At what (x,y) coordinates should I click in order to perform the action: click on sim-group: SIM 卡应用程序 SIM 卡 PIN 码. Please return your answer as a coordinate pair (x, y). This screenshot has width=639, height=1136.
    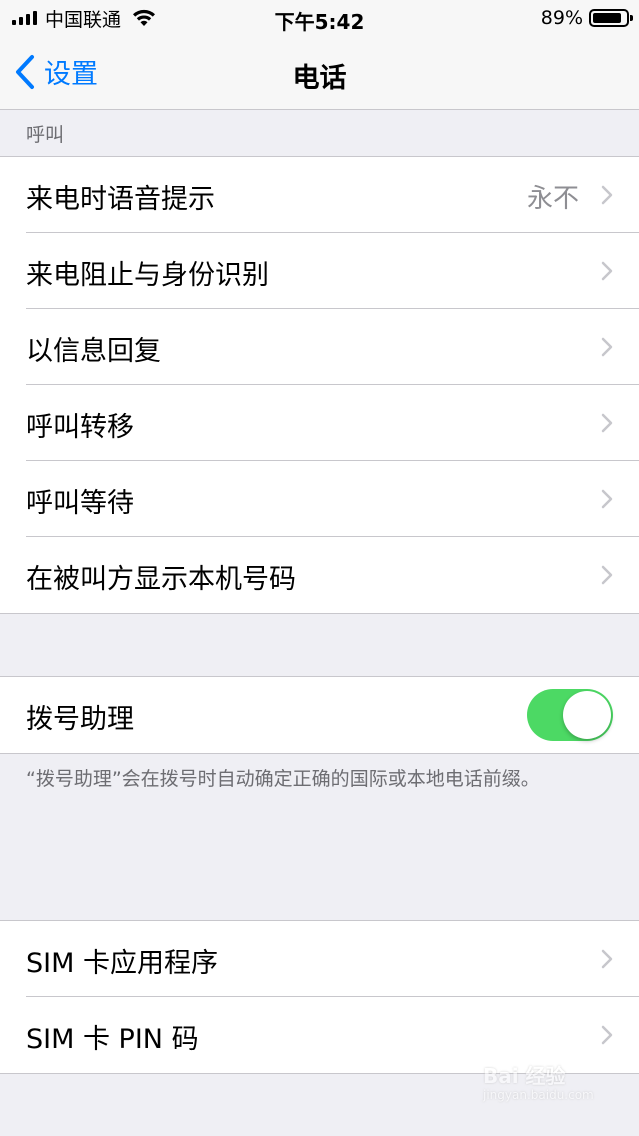
    Looking at the image, I should click on (319, 997).